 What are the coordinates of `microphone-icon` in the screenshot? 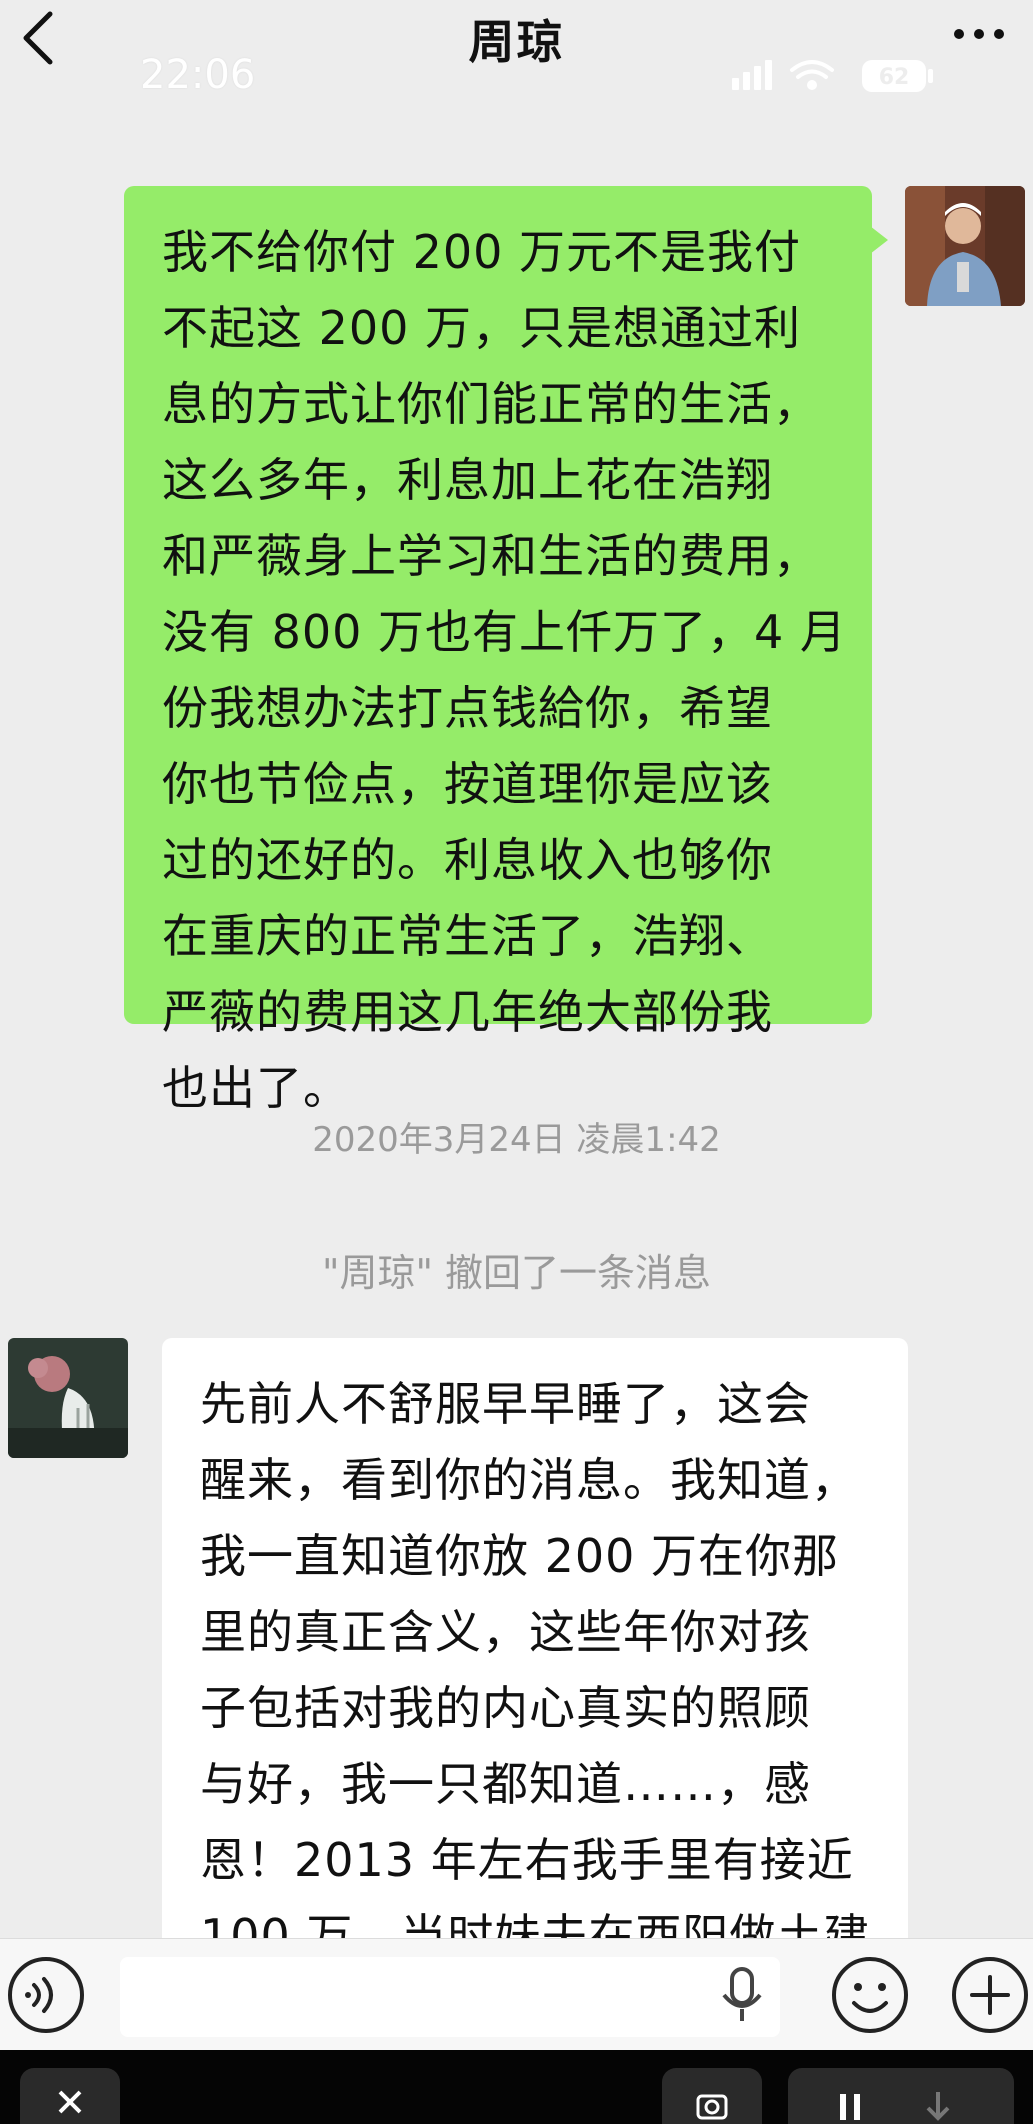 It's located at (742, 1995).